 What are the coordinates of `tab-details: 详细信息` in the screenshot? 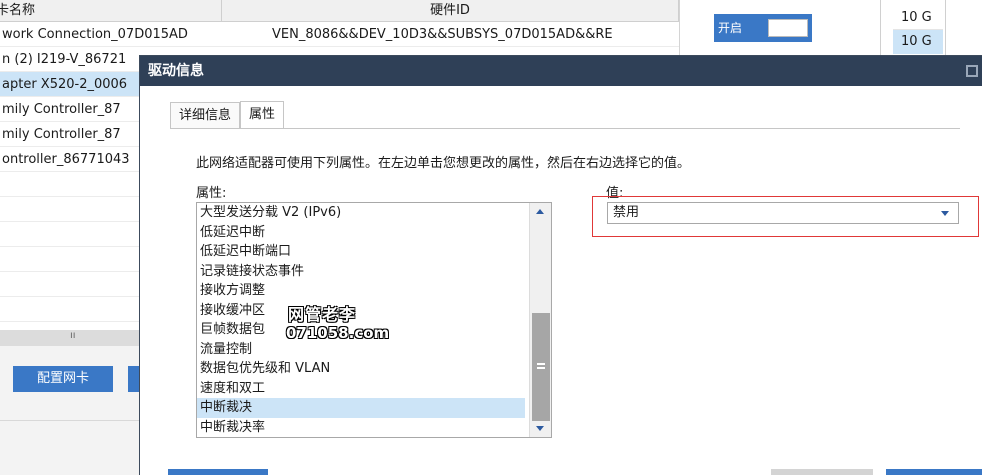 It's located at (205, 115).